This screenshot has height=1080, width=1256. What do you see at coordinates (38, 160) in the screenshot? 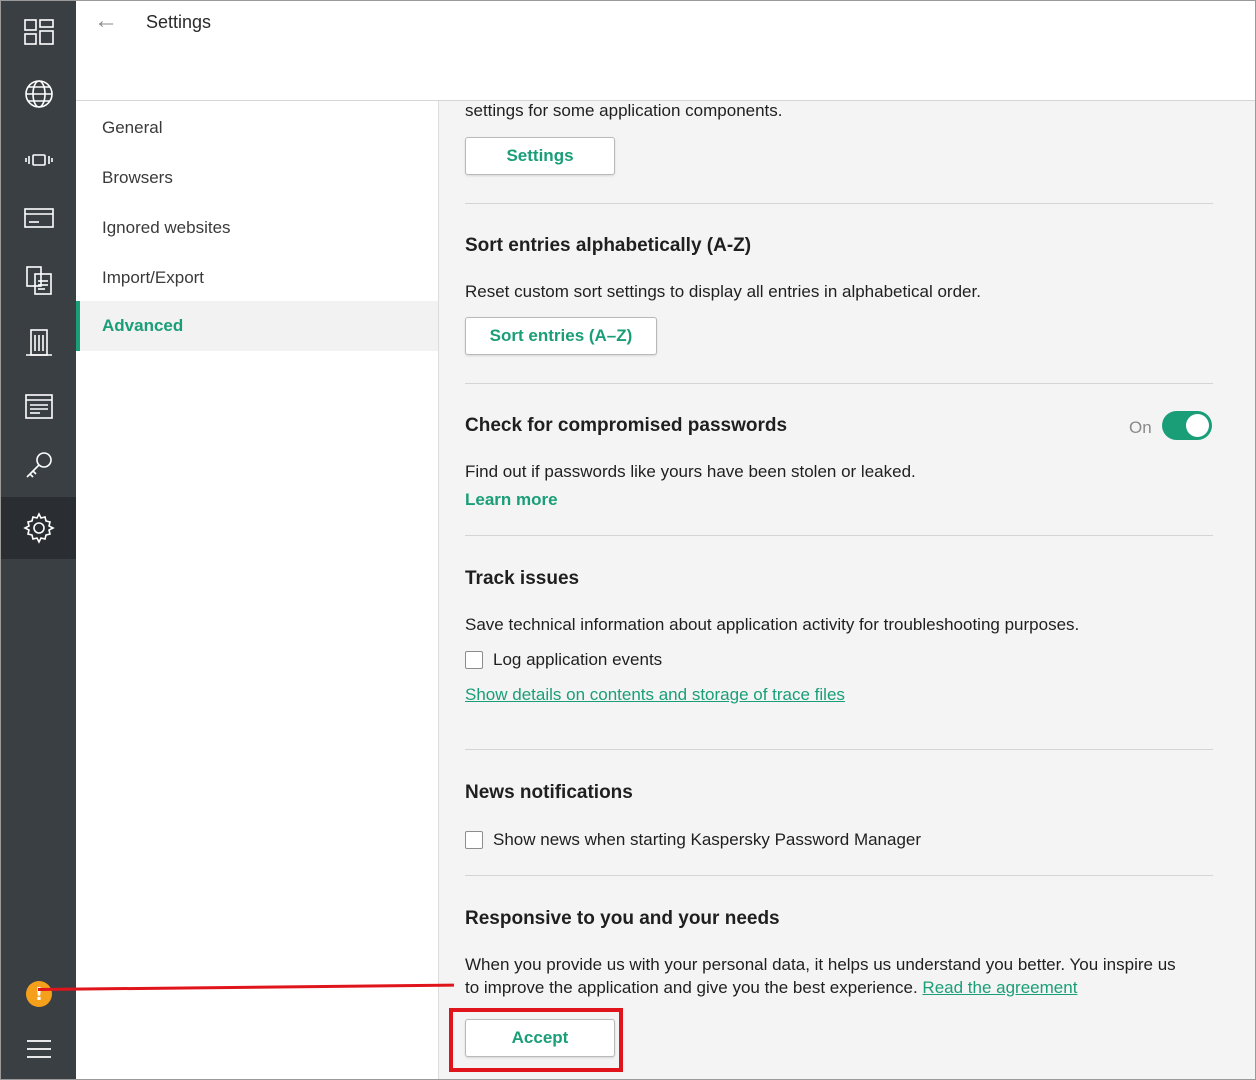
I see `vibration-icon` at bounding box center [38, 160].